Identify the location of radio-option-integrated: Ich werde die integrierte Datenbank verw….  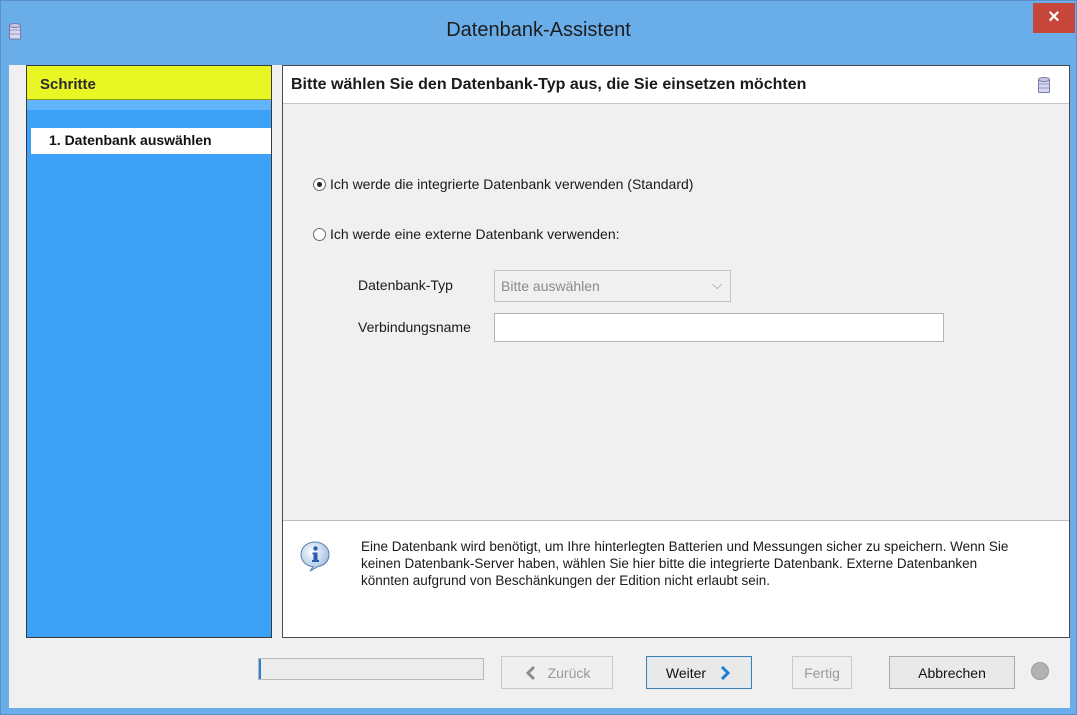
(503, 184).